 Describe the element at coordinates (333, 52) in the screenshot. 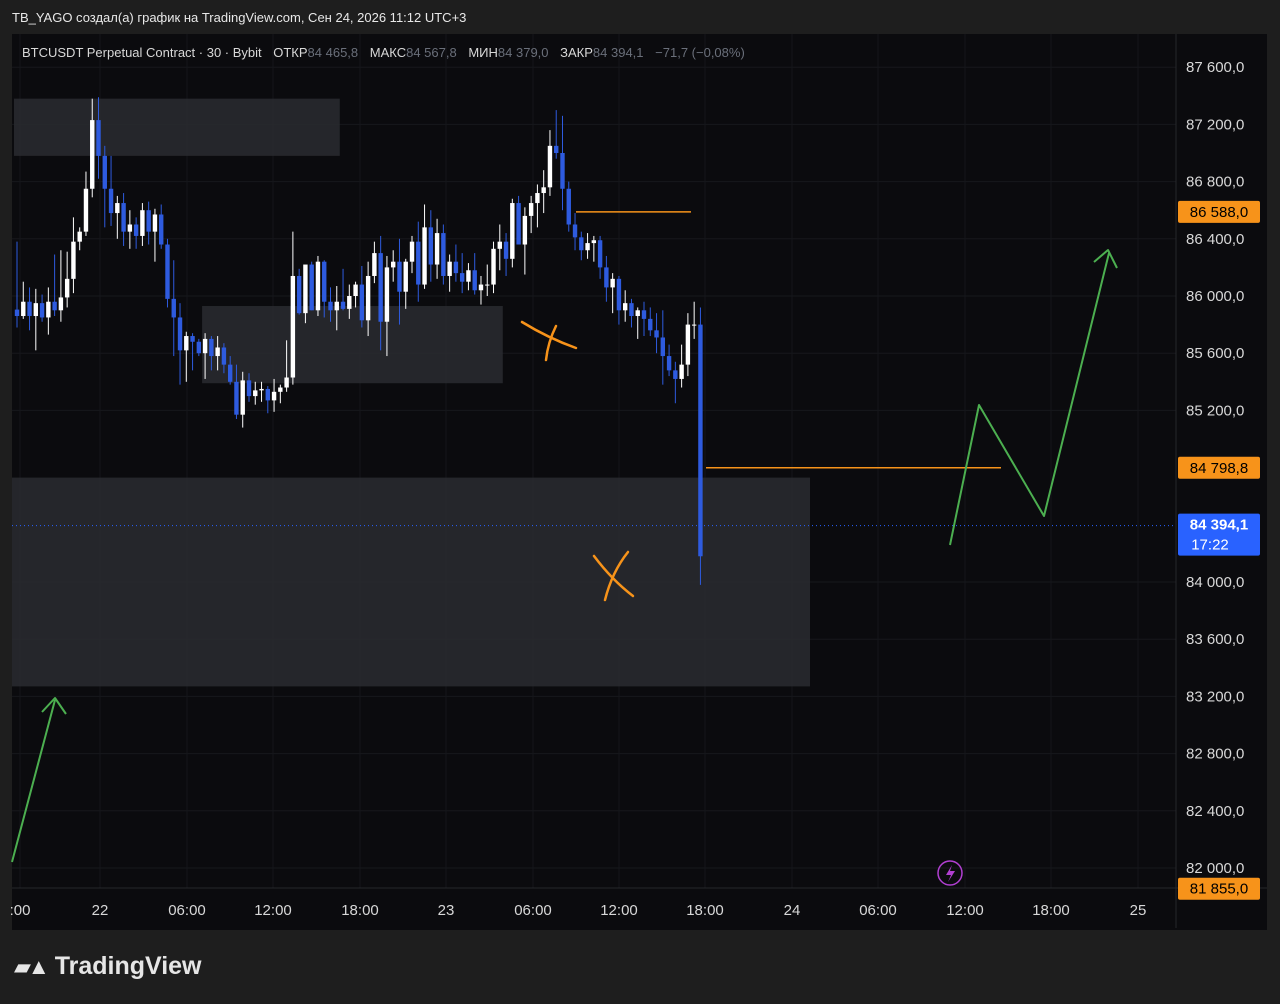

I see `legend-open-value: 84 465,8` at that location.